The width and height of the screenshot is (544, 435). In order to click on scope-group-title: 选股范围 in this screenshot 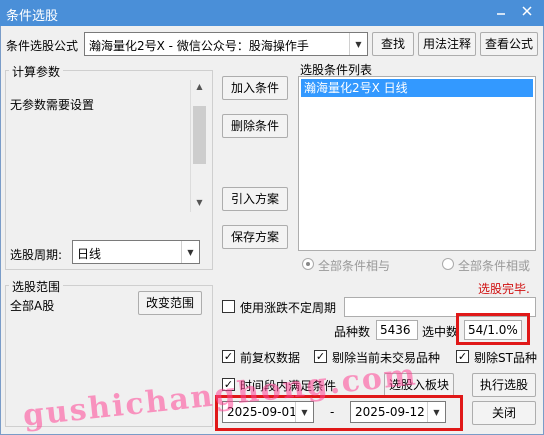, I will do `click(36, 286)`.